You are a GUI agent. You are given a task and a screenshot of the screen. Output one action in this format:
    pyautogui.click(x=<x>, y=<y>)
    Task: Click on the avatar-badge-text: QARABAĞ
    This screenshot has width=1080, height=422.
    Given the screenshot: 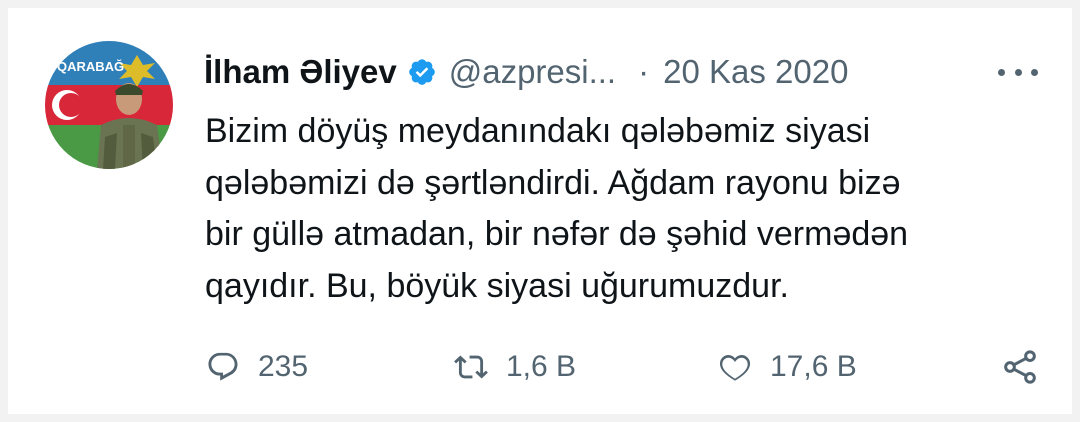 What is the action you would take?
    pyautogui.click(x=90, y=66)
    